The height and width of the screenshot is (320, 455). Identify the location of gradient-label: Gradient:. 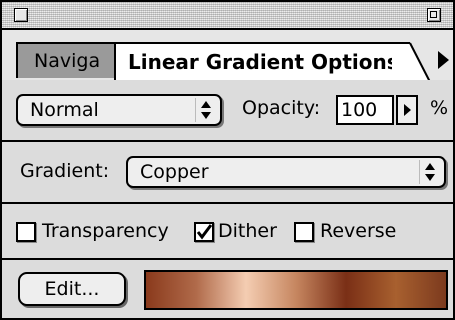
(65, 171).